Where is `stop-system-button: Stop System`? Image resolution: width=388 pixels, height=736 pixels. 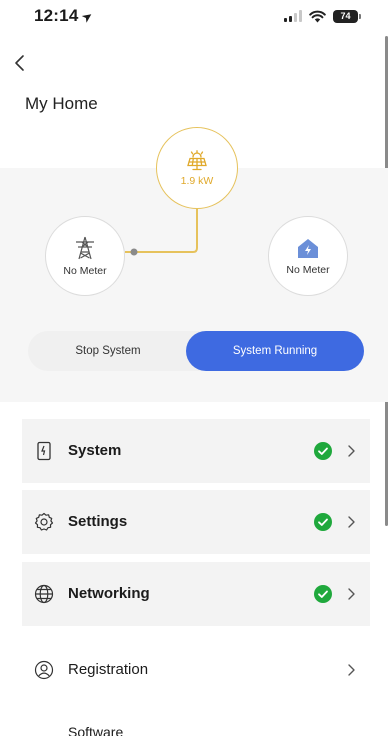
stop-system-button: Stop System is located at coordinates (108, 351).